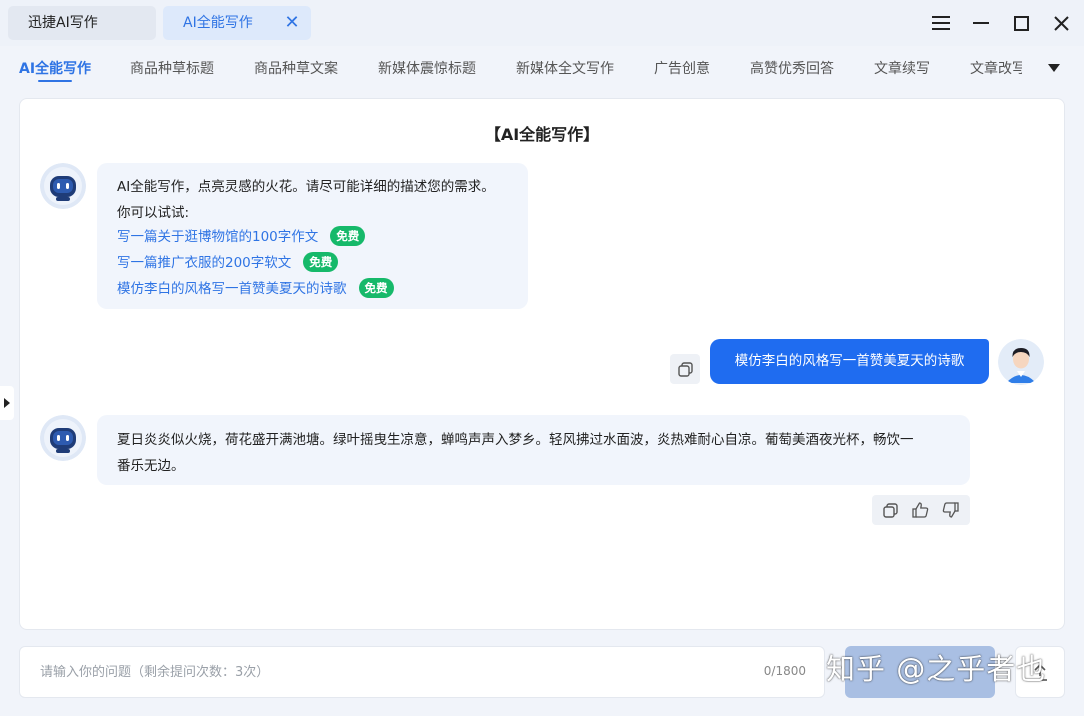 The image size is (1084, 716). What do you see at coordinates (902, 68) in the screenshot?
I see `category-continue: 文章续写` at bounding box center [902, 68].